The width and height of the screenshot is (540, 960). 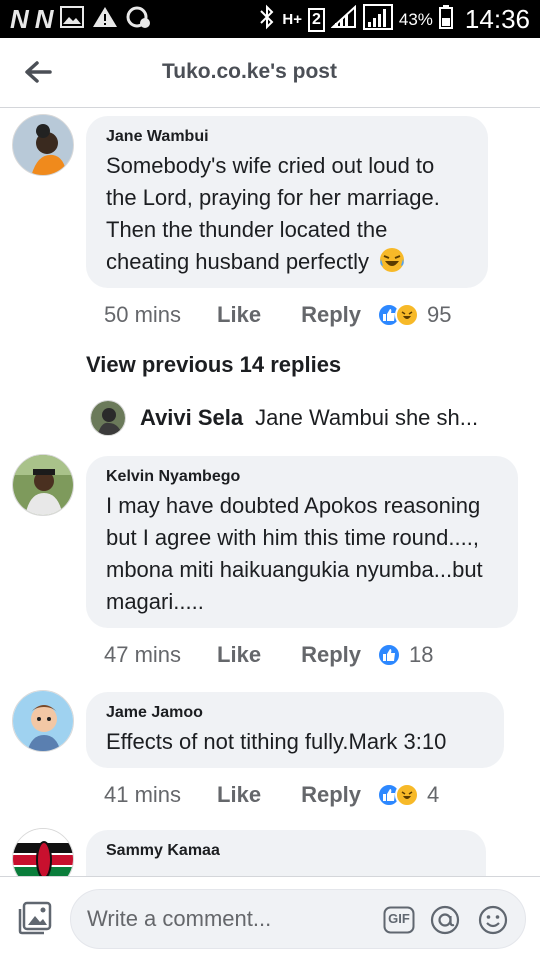 What do you see at coordinates (303, 477) in the screenshot?
I see `comment-author: Kelvin Nyambego` at bounding box center [303, 477].